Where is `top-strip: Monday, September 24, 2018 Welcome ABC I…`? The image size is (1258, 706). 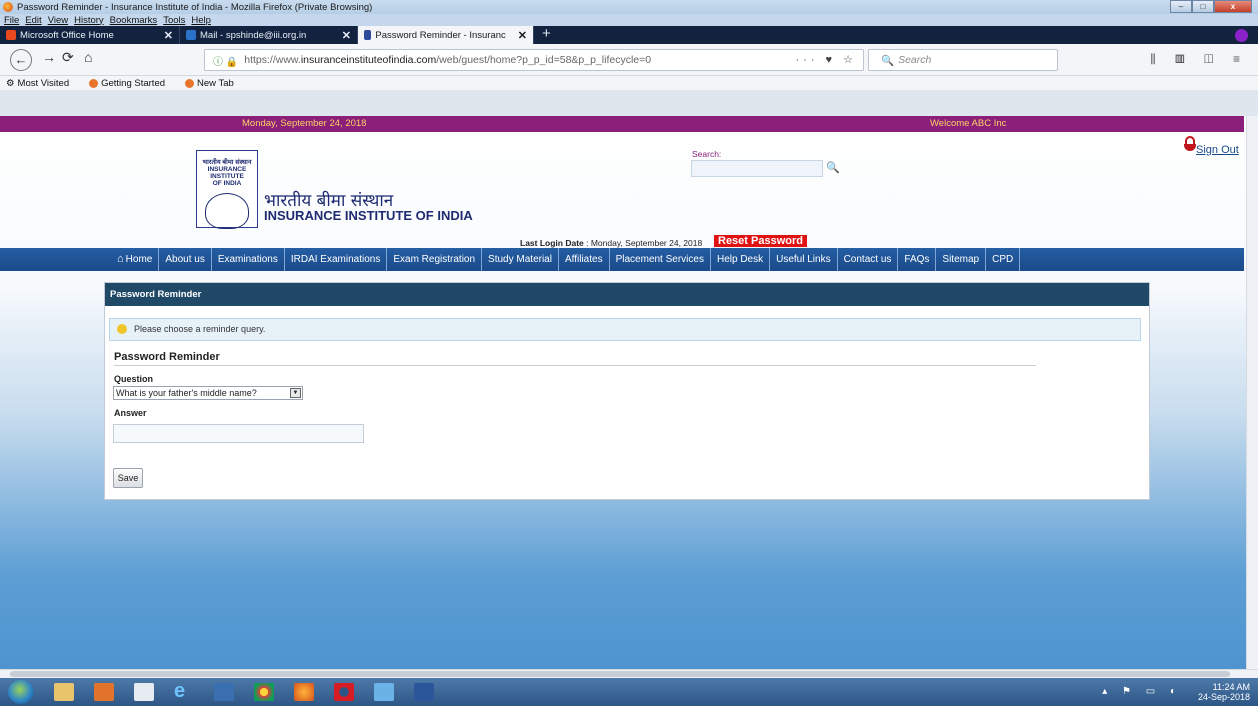
top-strip: Monday, September 24, 2018 Welcome ABC I… is located at coordinates (622, 124).